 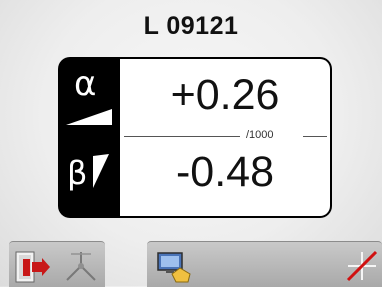 I want to click on beta-label-block: β, so click(x=89, y=178).